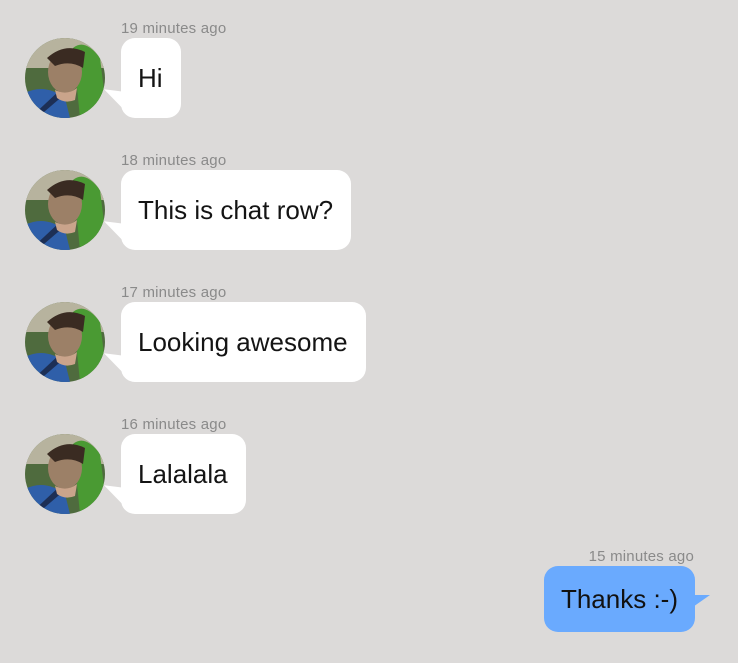 Image resolution: width=738 pixels, height=663 pixels. What do you see at coordinates (183, 474) in the screenshot?
I see `message-bubble: Lalalala` at bounding box center [183, 474].